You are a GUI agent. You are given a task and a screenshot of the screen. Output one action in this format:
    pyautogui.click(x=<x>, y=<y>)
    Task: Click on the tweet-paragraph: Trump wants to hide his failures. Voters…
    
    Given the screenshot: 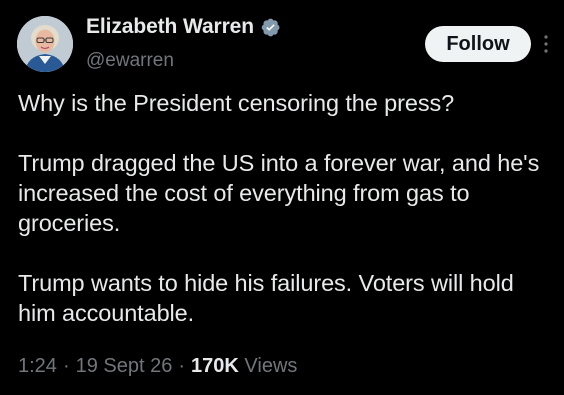 What is the action you would take?
    pyautogui.click(x=266, y=298)
    